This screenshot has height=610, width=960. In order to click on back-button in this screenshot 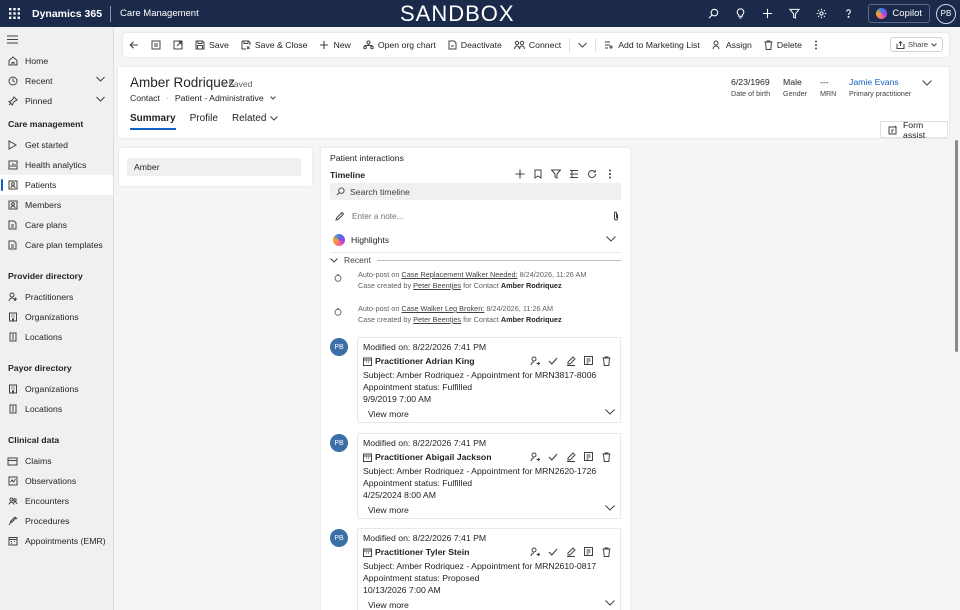, I will do `click(134, 45)`.